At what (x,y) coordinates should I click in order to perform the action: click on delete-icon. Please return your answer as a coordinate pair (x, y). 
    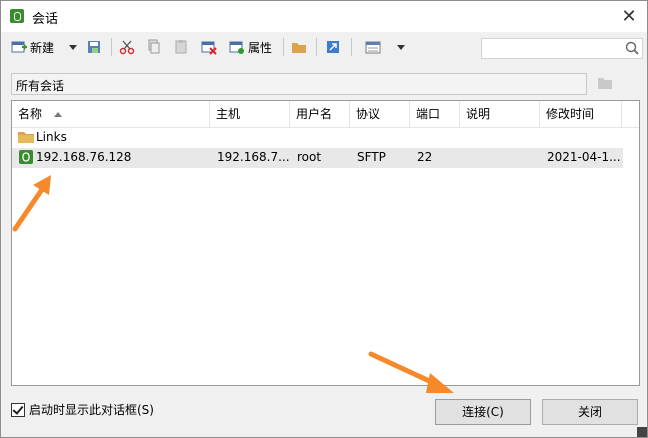
    Looking at the image, I should click on (209, 47).